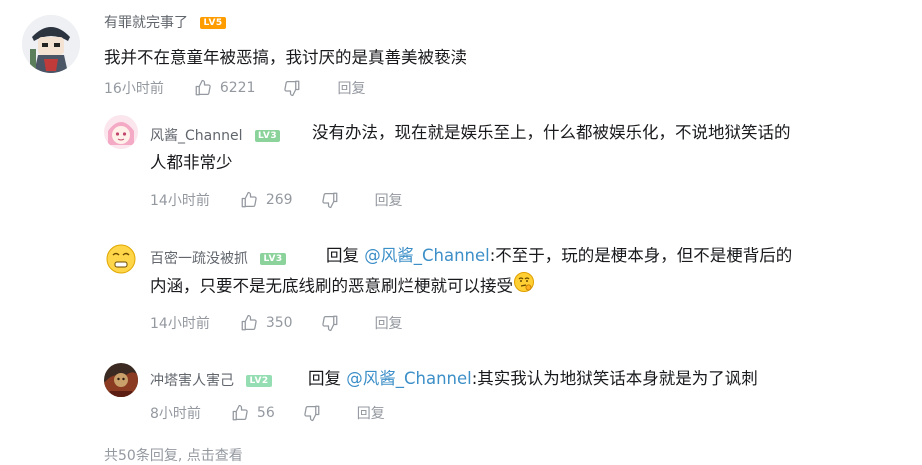  I want to click on main-username-row: 有罪就完事了 LV5, so click(165, 22).